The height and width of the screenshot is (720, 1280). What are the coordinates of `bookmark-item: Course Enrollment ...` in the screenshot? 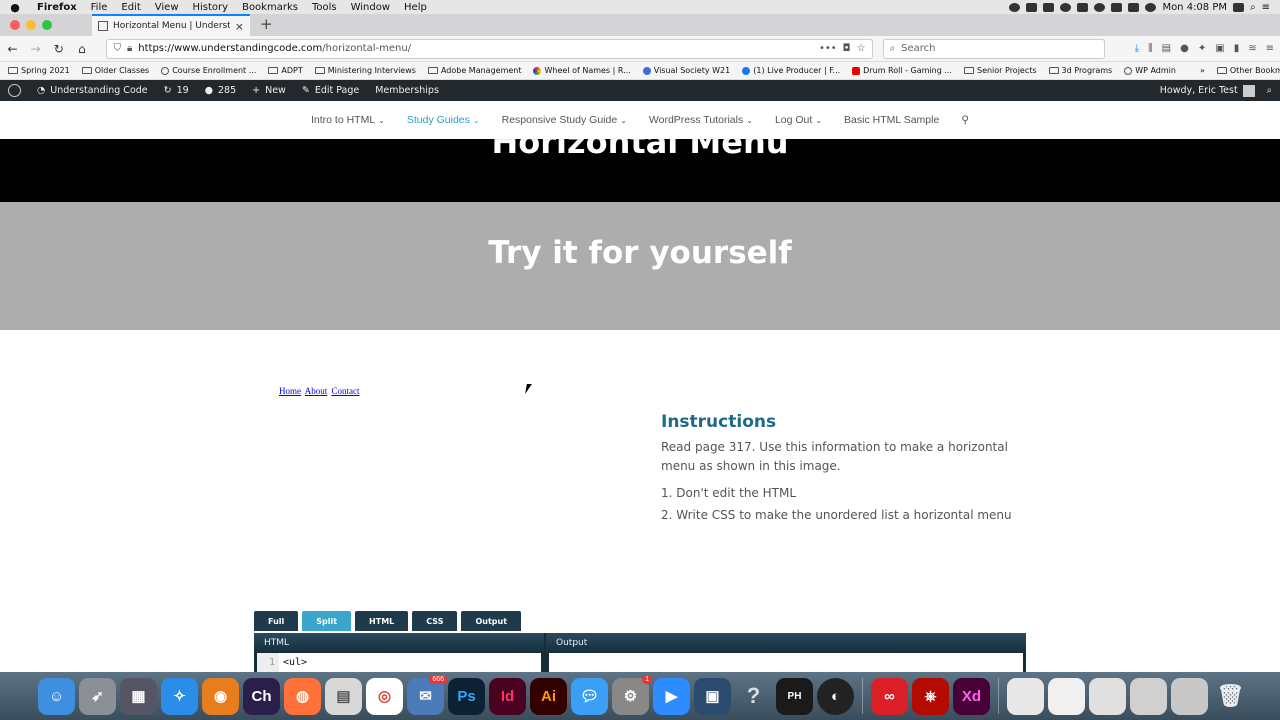 It's located at (208, 70).